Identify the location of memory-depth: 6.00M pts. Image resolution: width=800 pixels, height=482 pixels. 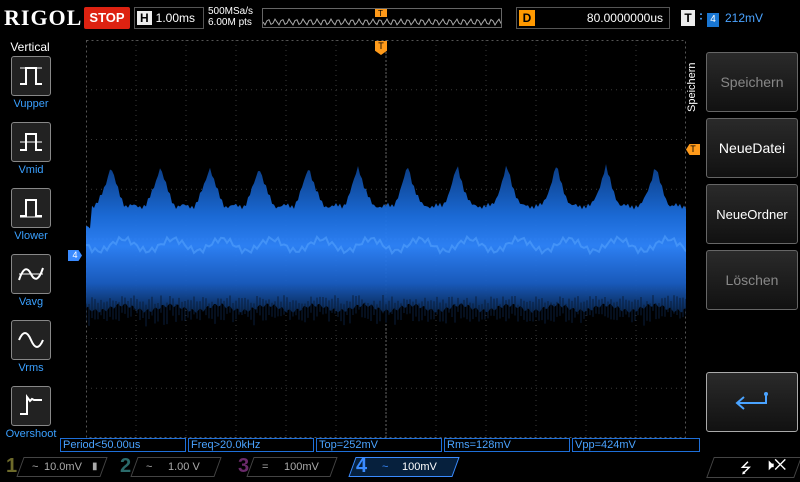
(230, 22).